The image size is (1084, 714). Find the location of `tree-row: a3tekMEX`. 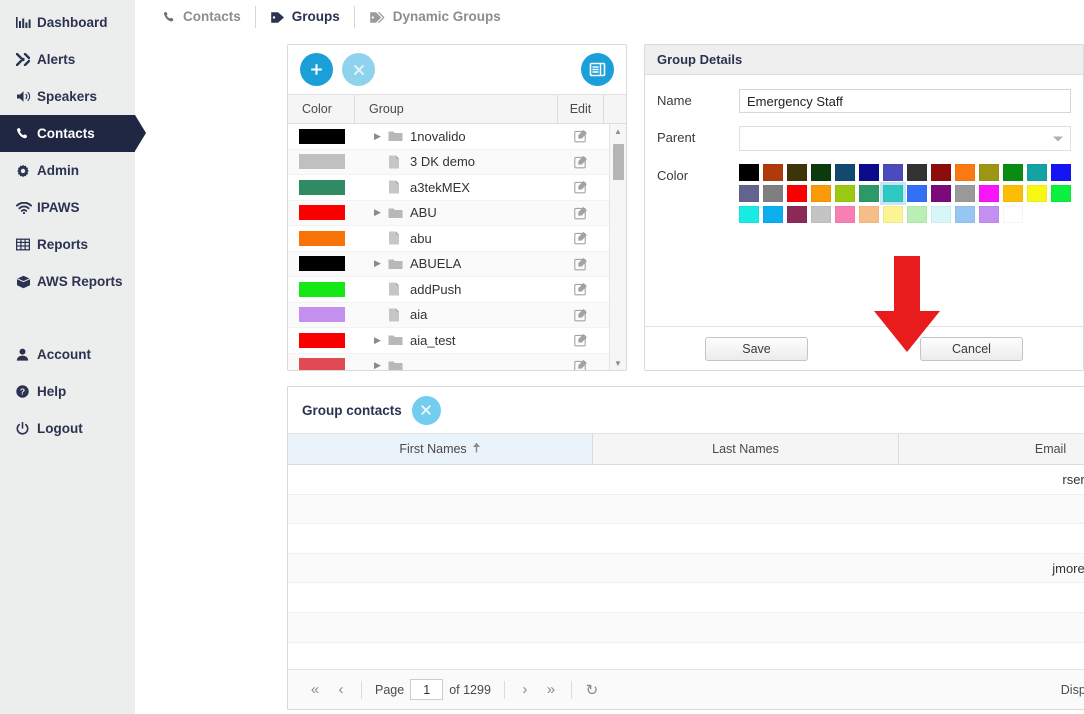

tree-row: a3tekMEX is located at coordinates (457, 188).